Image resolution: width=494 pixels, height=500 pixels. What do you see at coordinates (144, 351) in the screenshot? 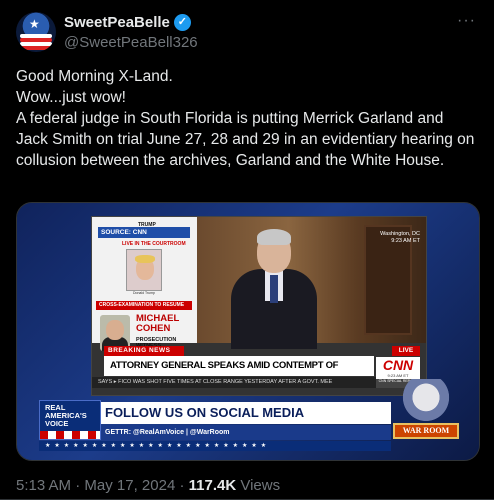
I see `breaking-news-tag: BREAKING NEWS` at bounding box center [144, 351].